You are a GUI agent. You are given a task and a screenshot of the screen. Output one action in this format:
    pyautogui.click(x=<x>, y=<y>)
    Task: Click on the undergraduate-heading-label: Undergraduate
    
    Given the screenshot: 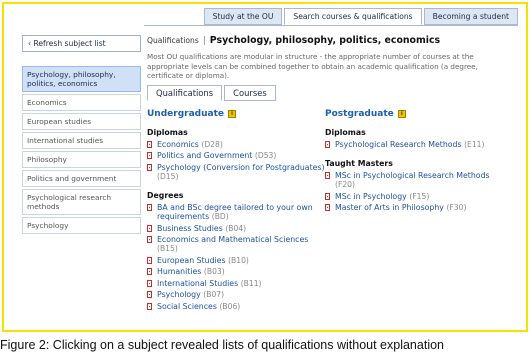 What is the action you would take?
    pyautogui.click(x=185, y=113)
    